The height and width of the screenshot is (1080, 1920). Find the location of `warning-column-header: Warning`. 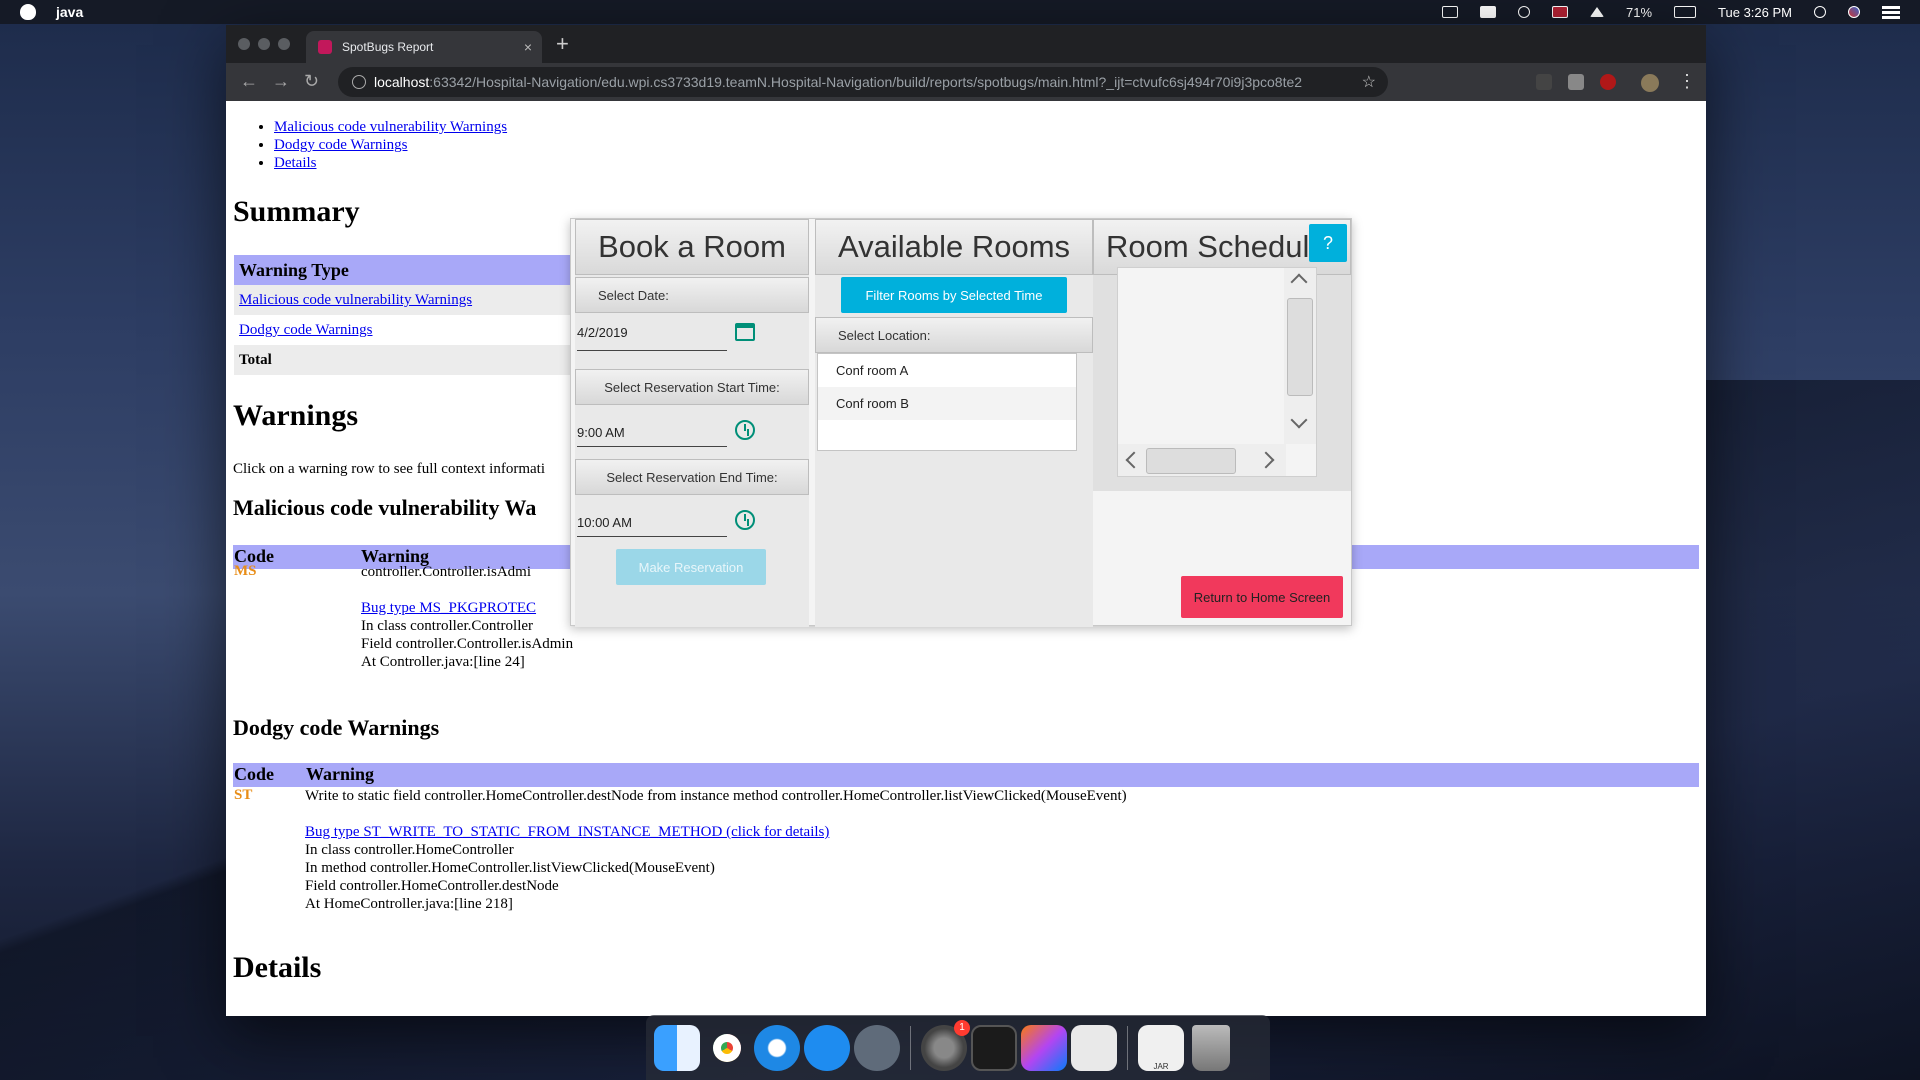

warning-column-header: Warning is located at coordinates (340, 774).